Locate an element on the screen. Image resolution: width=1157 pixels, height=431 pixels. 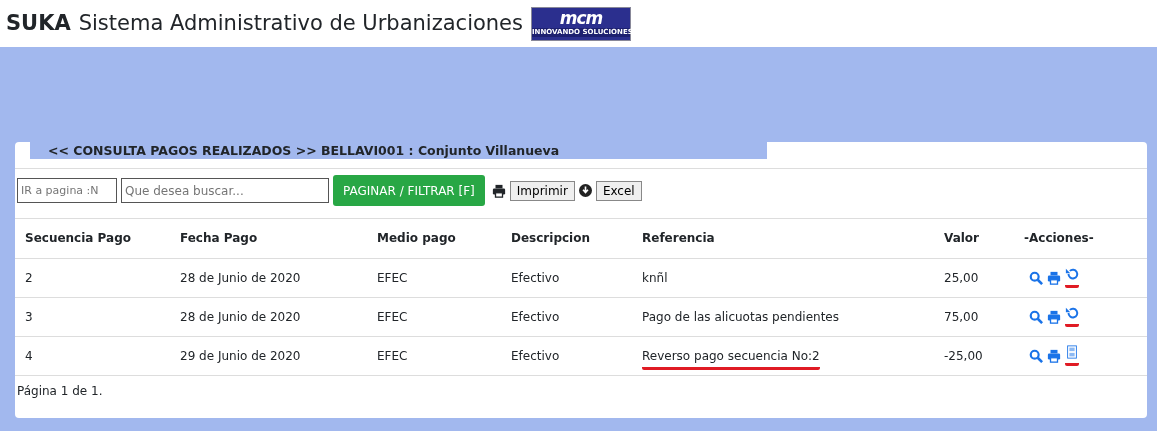
table-cell: 29 de Junio de 2020 is located at coordinates (240, 355).